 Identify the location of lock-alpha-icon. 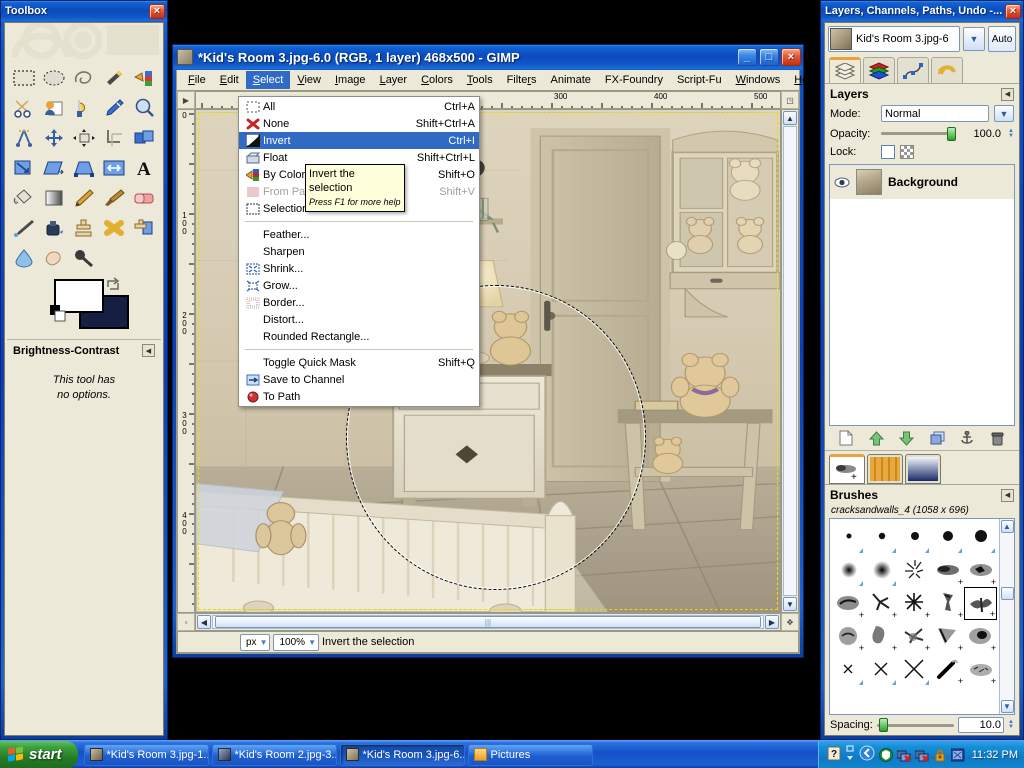
(907, 152).